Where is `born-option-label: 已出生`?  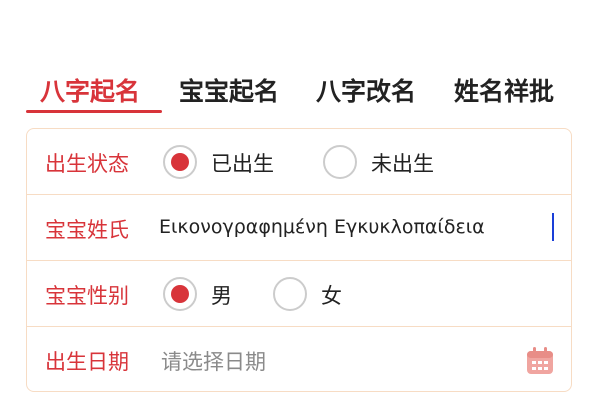 born-option-label: 已出生 is located at coordinates (242, 163).